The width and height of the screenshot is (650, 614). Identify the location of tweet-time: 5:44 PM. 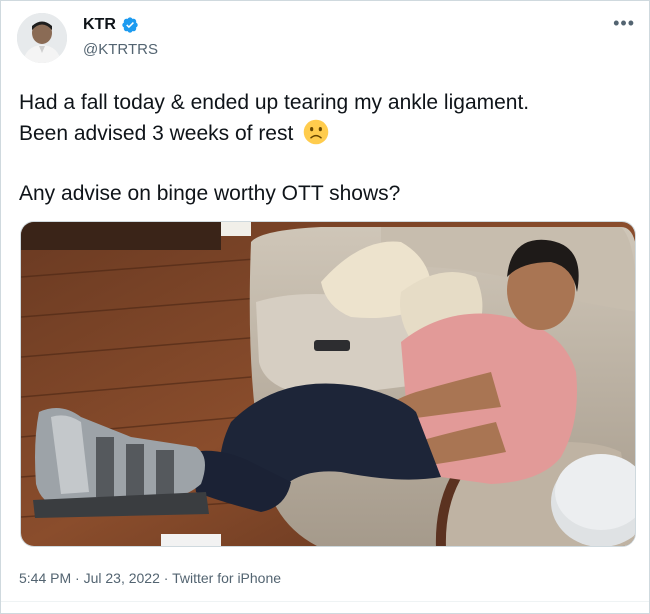
(45, 578).